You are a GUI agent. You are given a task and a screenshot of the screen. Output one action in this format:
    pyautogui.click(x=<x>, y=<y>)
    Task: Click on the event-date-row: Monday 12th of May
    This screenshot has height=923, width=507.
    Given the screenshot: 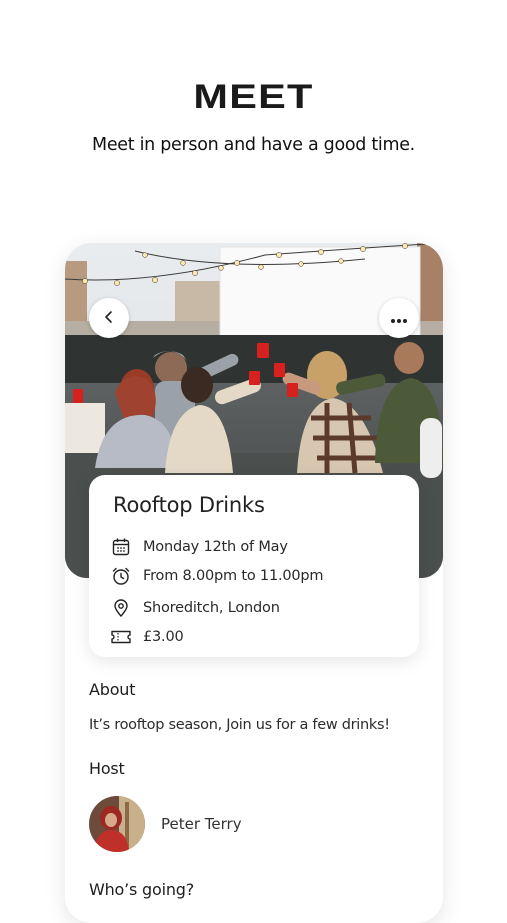 What is the action you would take?
    pyautogui.click(x=198, y=547)
    